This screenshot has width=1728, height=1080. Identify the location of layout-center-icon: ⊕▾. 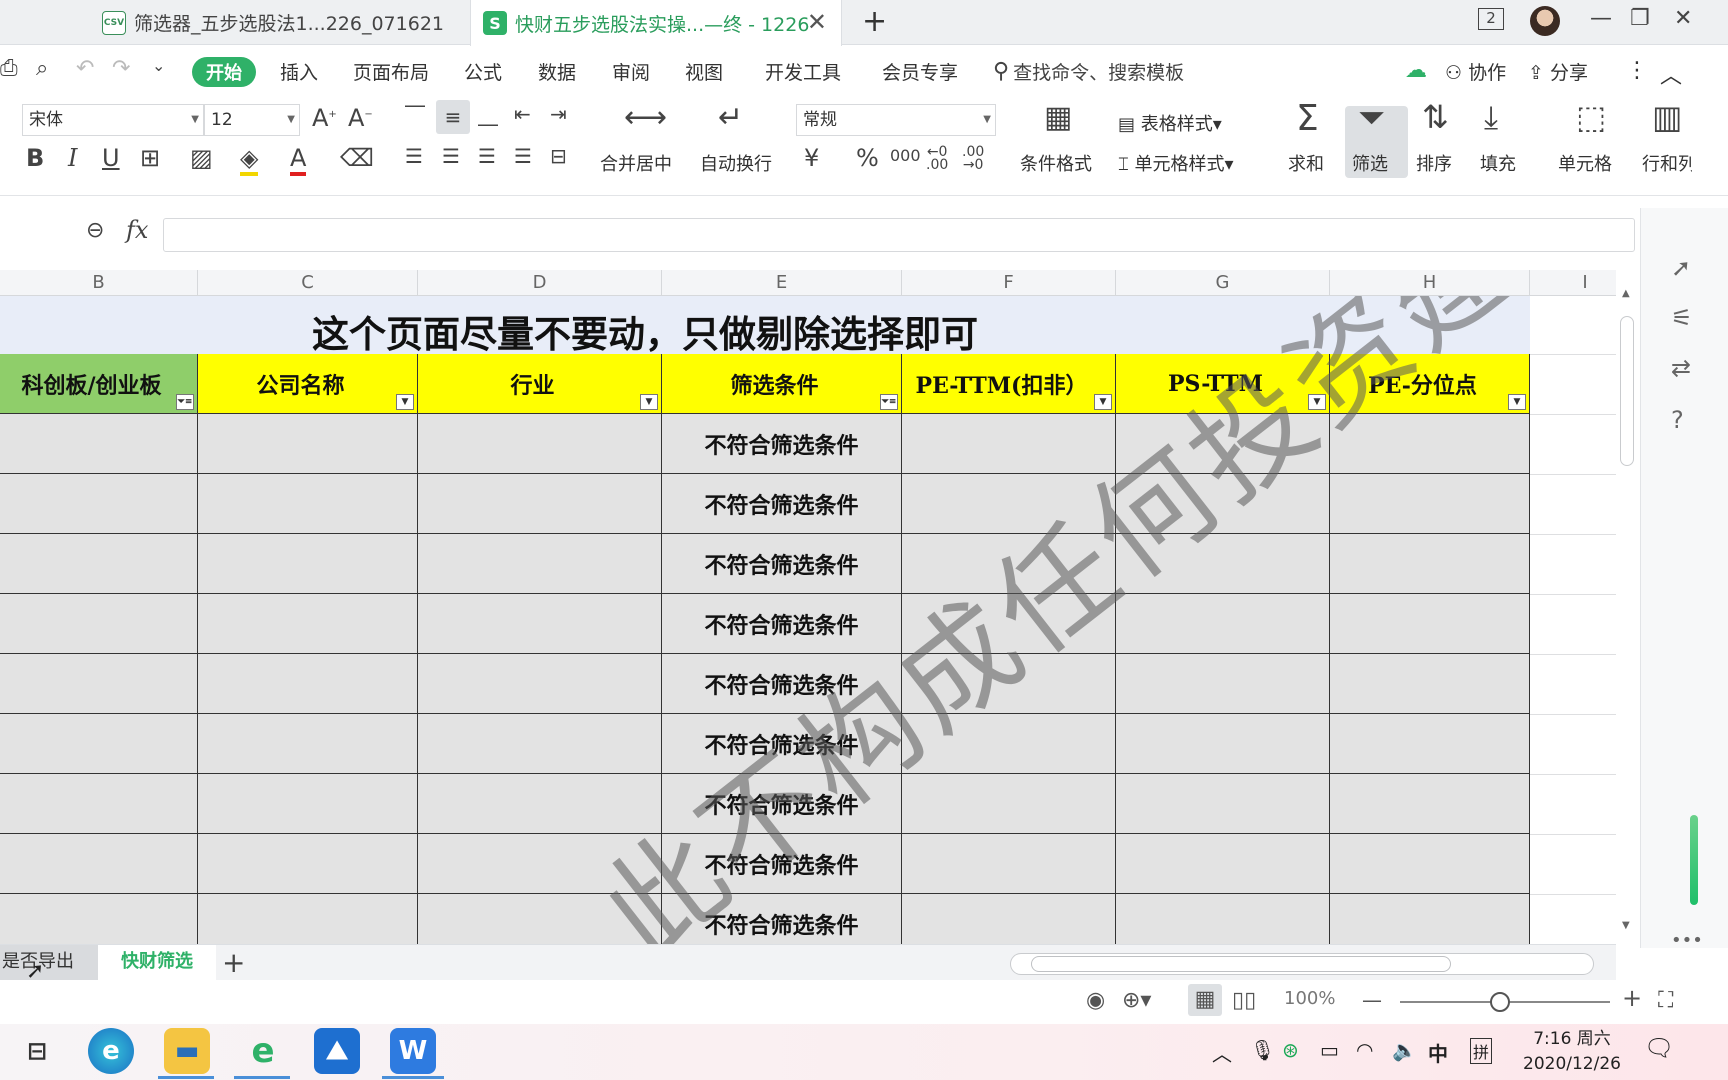
(1136, 1000).